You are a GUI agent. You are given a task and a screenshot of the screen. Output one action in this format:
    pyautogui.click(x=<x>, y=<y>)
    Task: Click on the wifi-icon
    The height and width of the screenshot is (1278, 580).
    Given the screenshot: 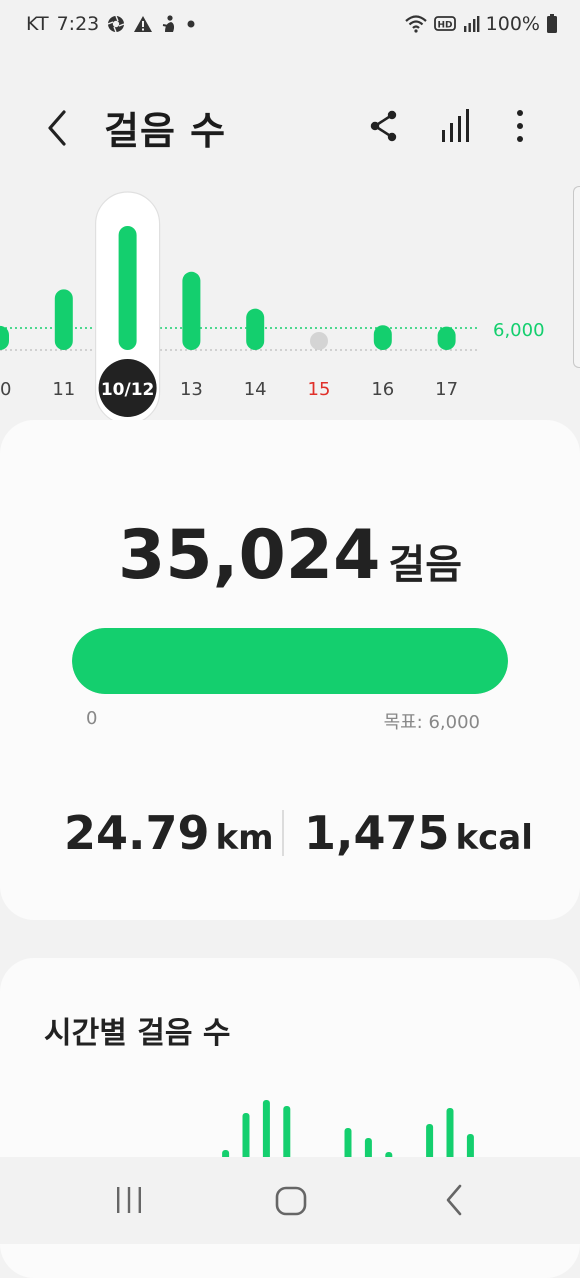 What is the action you would take?
    pyautogui.click(x=415, y=24)
    